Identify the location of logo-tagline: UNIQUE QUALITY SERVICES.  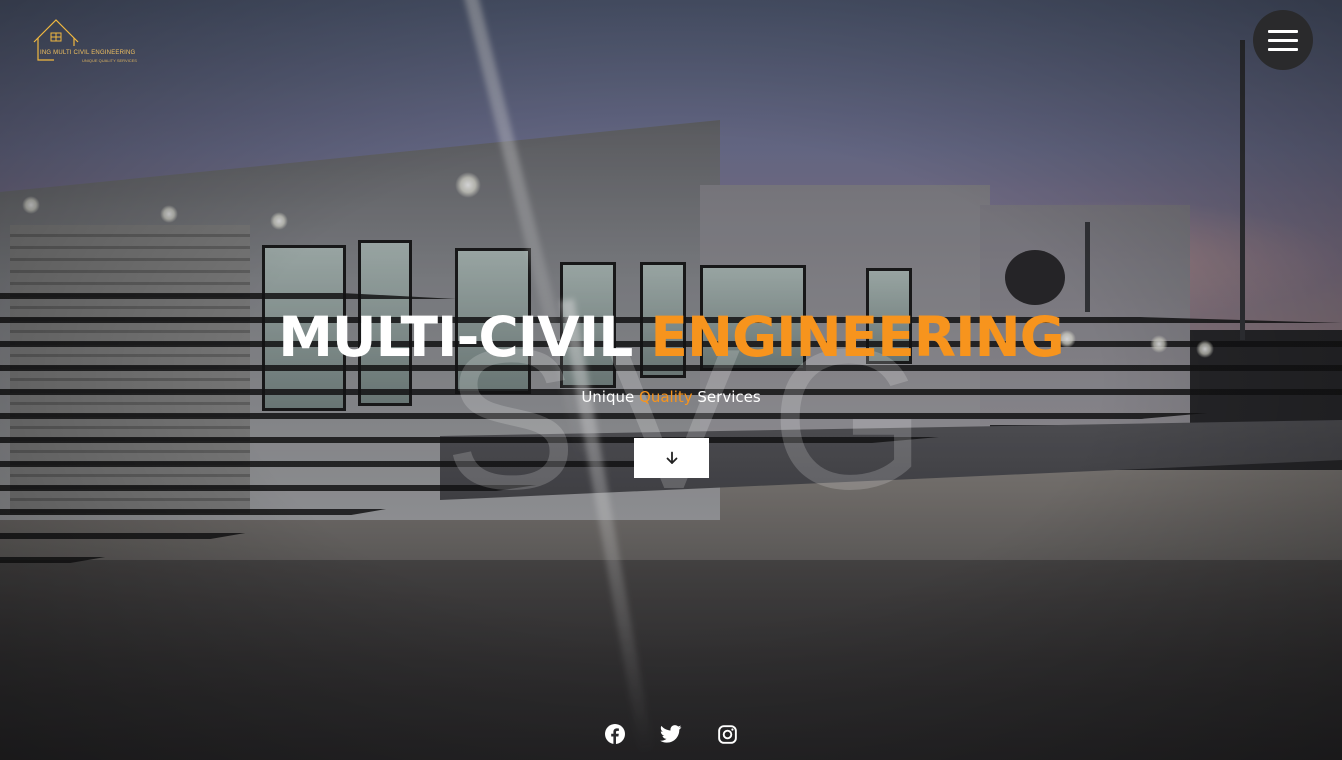
(109, 60).